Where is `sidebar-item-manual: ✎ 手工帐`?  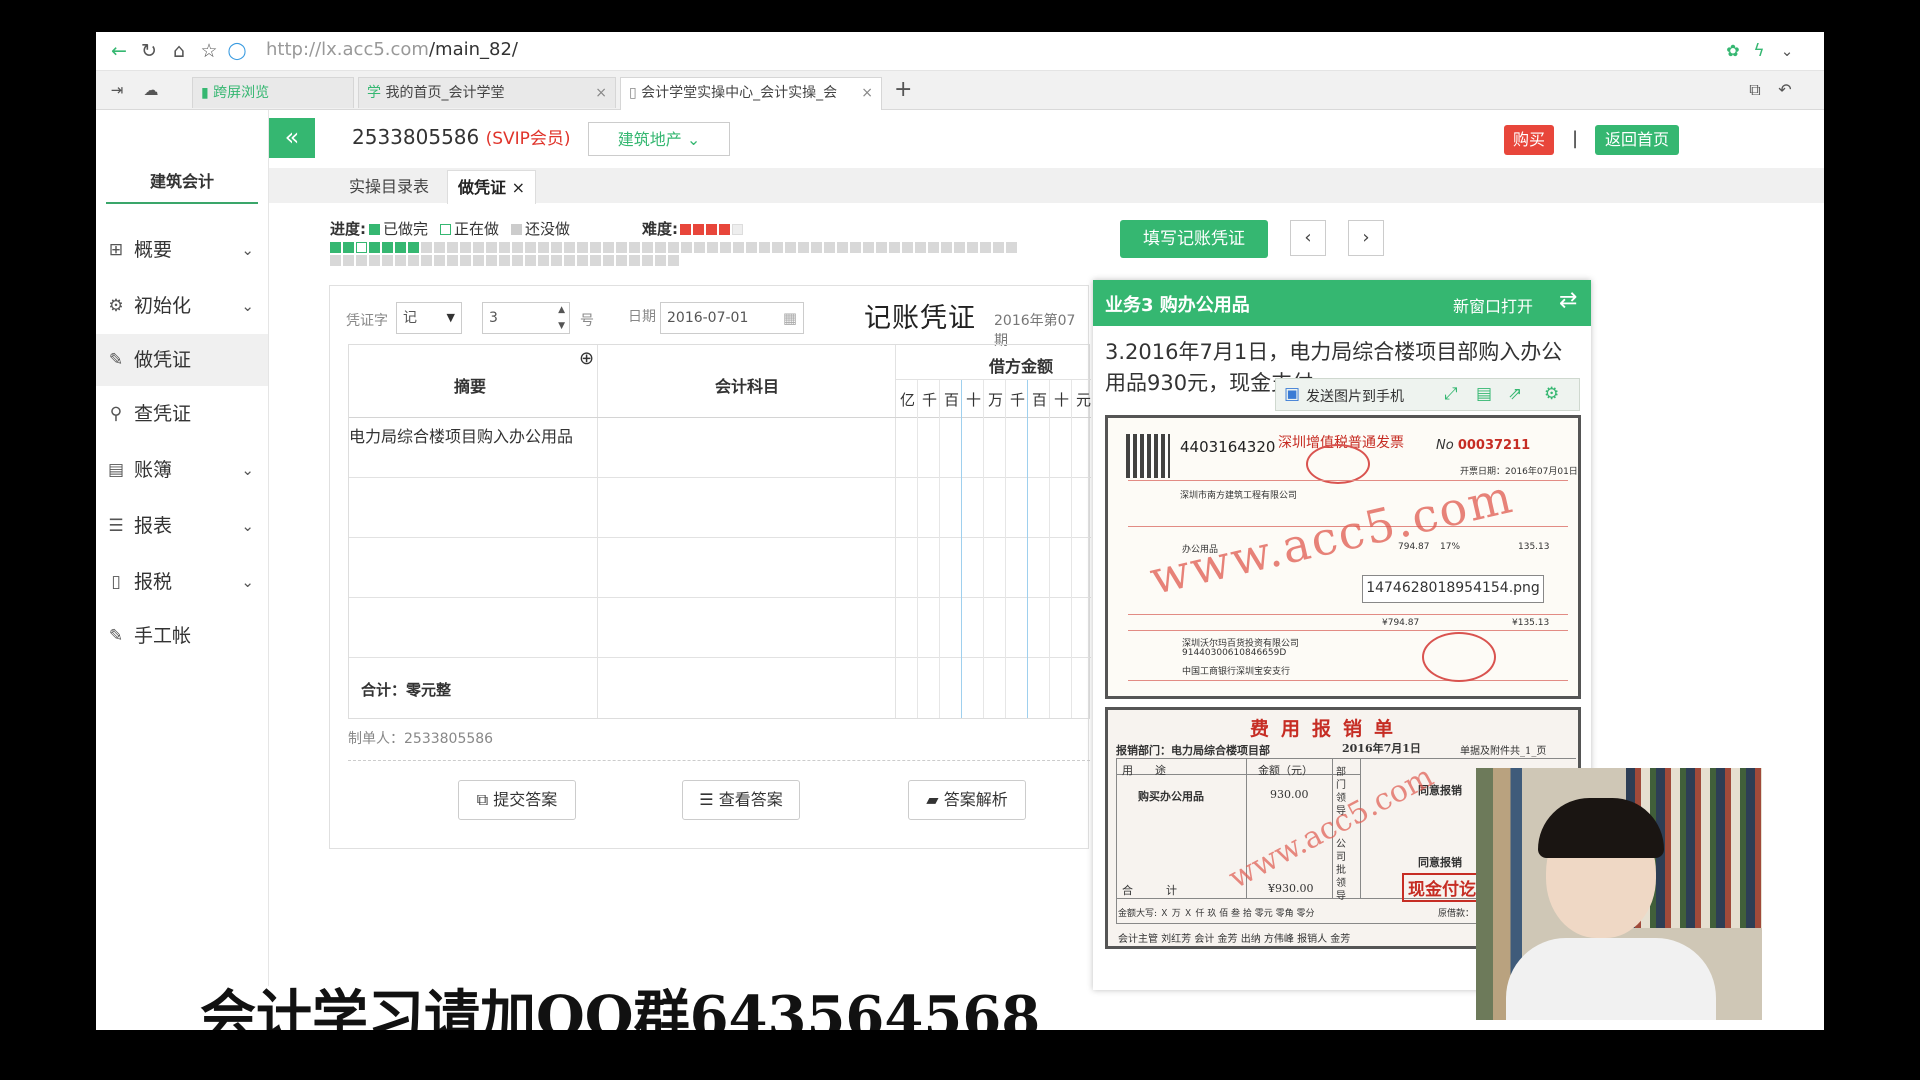
sidebar-item-manual: ✎ 手工帐 is located at coordinates (182, 636).